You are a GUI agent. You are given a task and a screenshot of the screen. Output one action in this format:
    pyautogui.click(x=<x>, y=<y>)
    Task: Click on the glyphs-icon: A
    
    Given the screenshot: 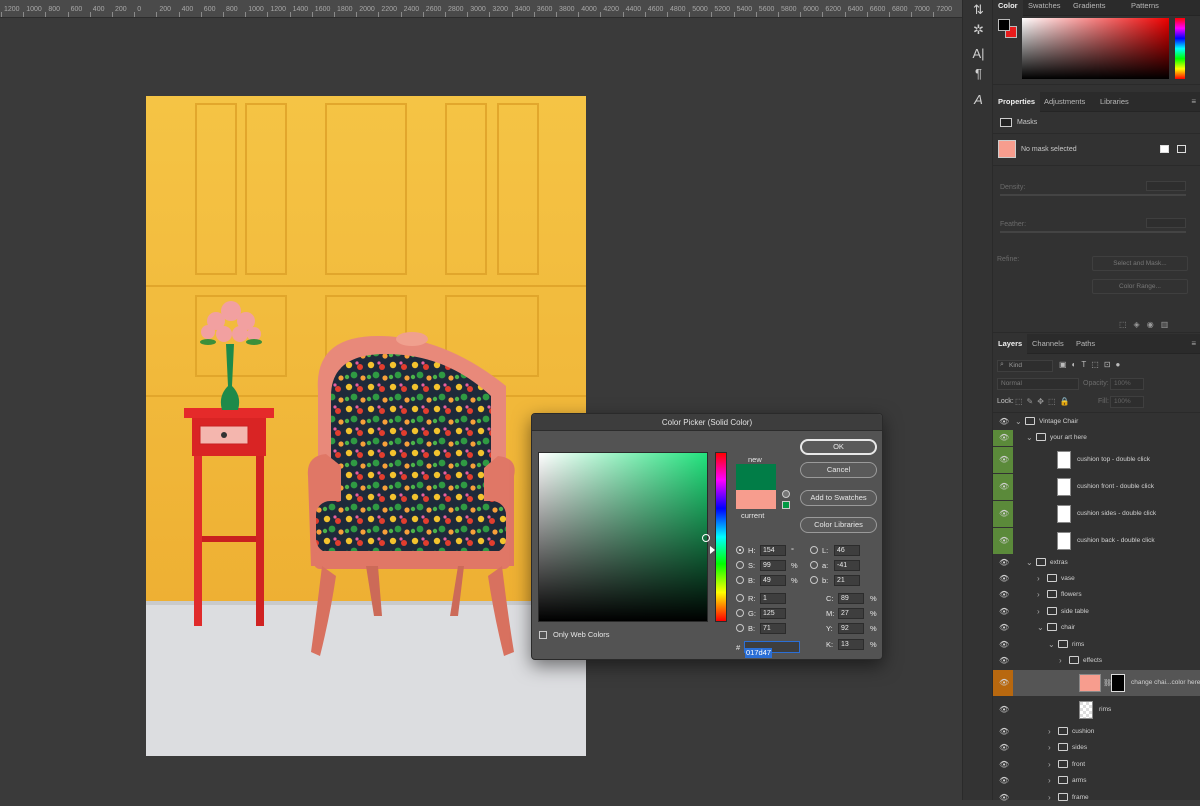 What is the action you would take?
    pyautogui.click(x=978, y=99)
    